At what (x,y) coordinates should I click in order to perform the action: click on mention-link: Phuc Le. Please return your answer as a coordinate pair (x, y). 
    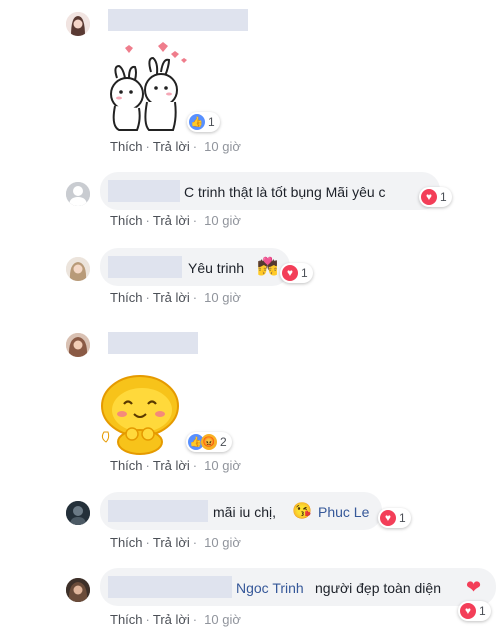
    Looking at the image, I should click on (343, 512).